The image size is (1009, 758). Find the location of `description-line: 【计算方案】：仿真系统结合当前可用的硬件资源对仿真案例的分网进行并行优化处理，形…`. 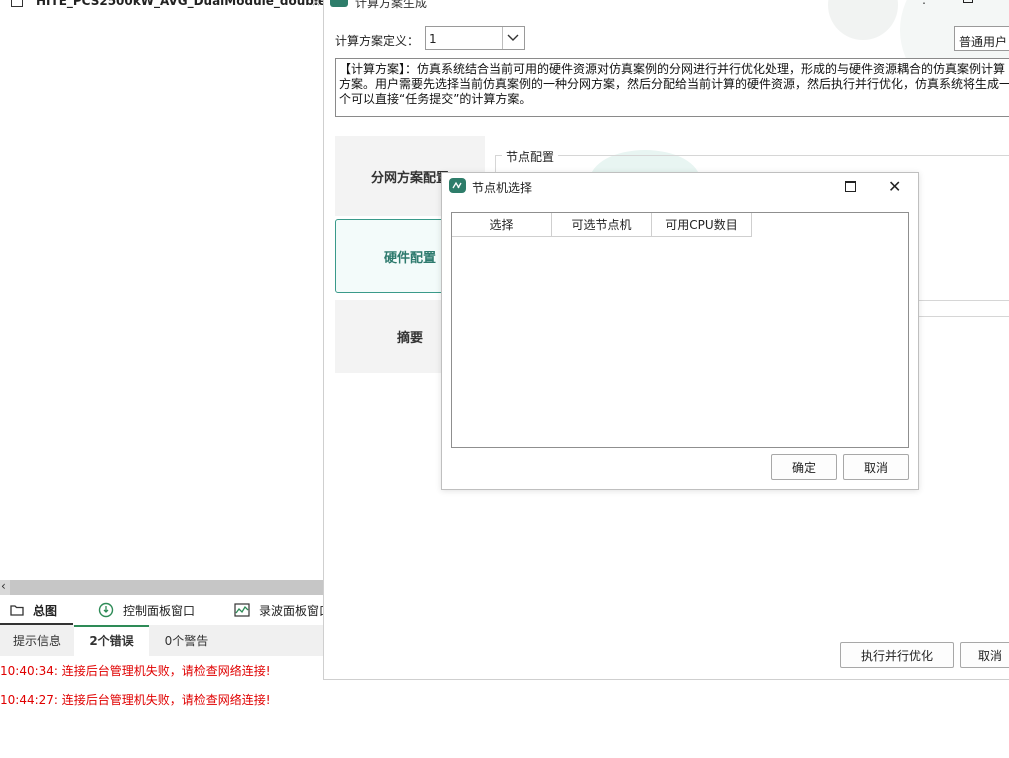

description-line: 【计算方案】：仿真系统结合当前可用的硬件资源对仿真案例的分网进行并行优化处理，形… is located at coordinates (672, 69).